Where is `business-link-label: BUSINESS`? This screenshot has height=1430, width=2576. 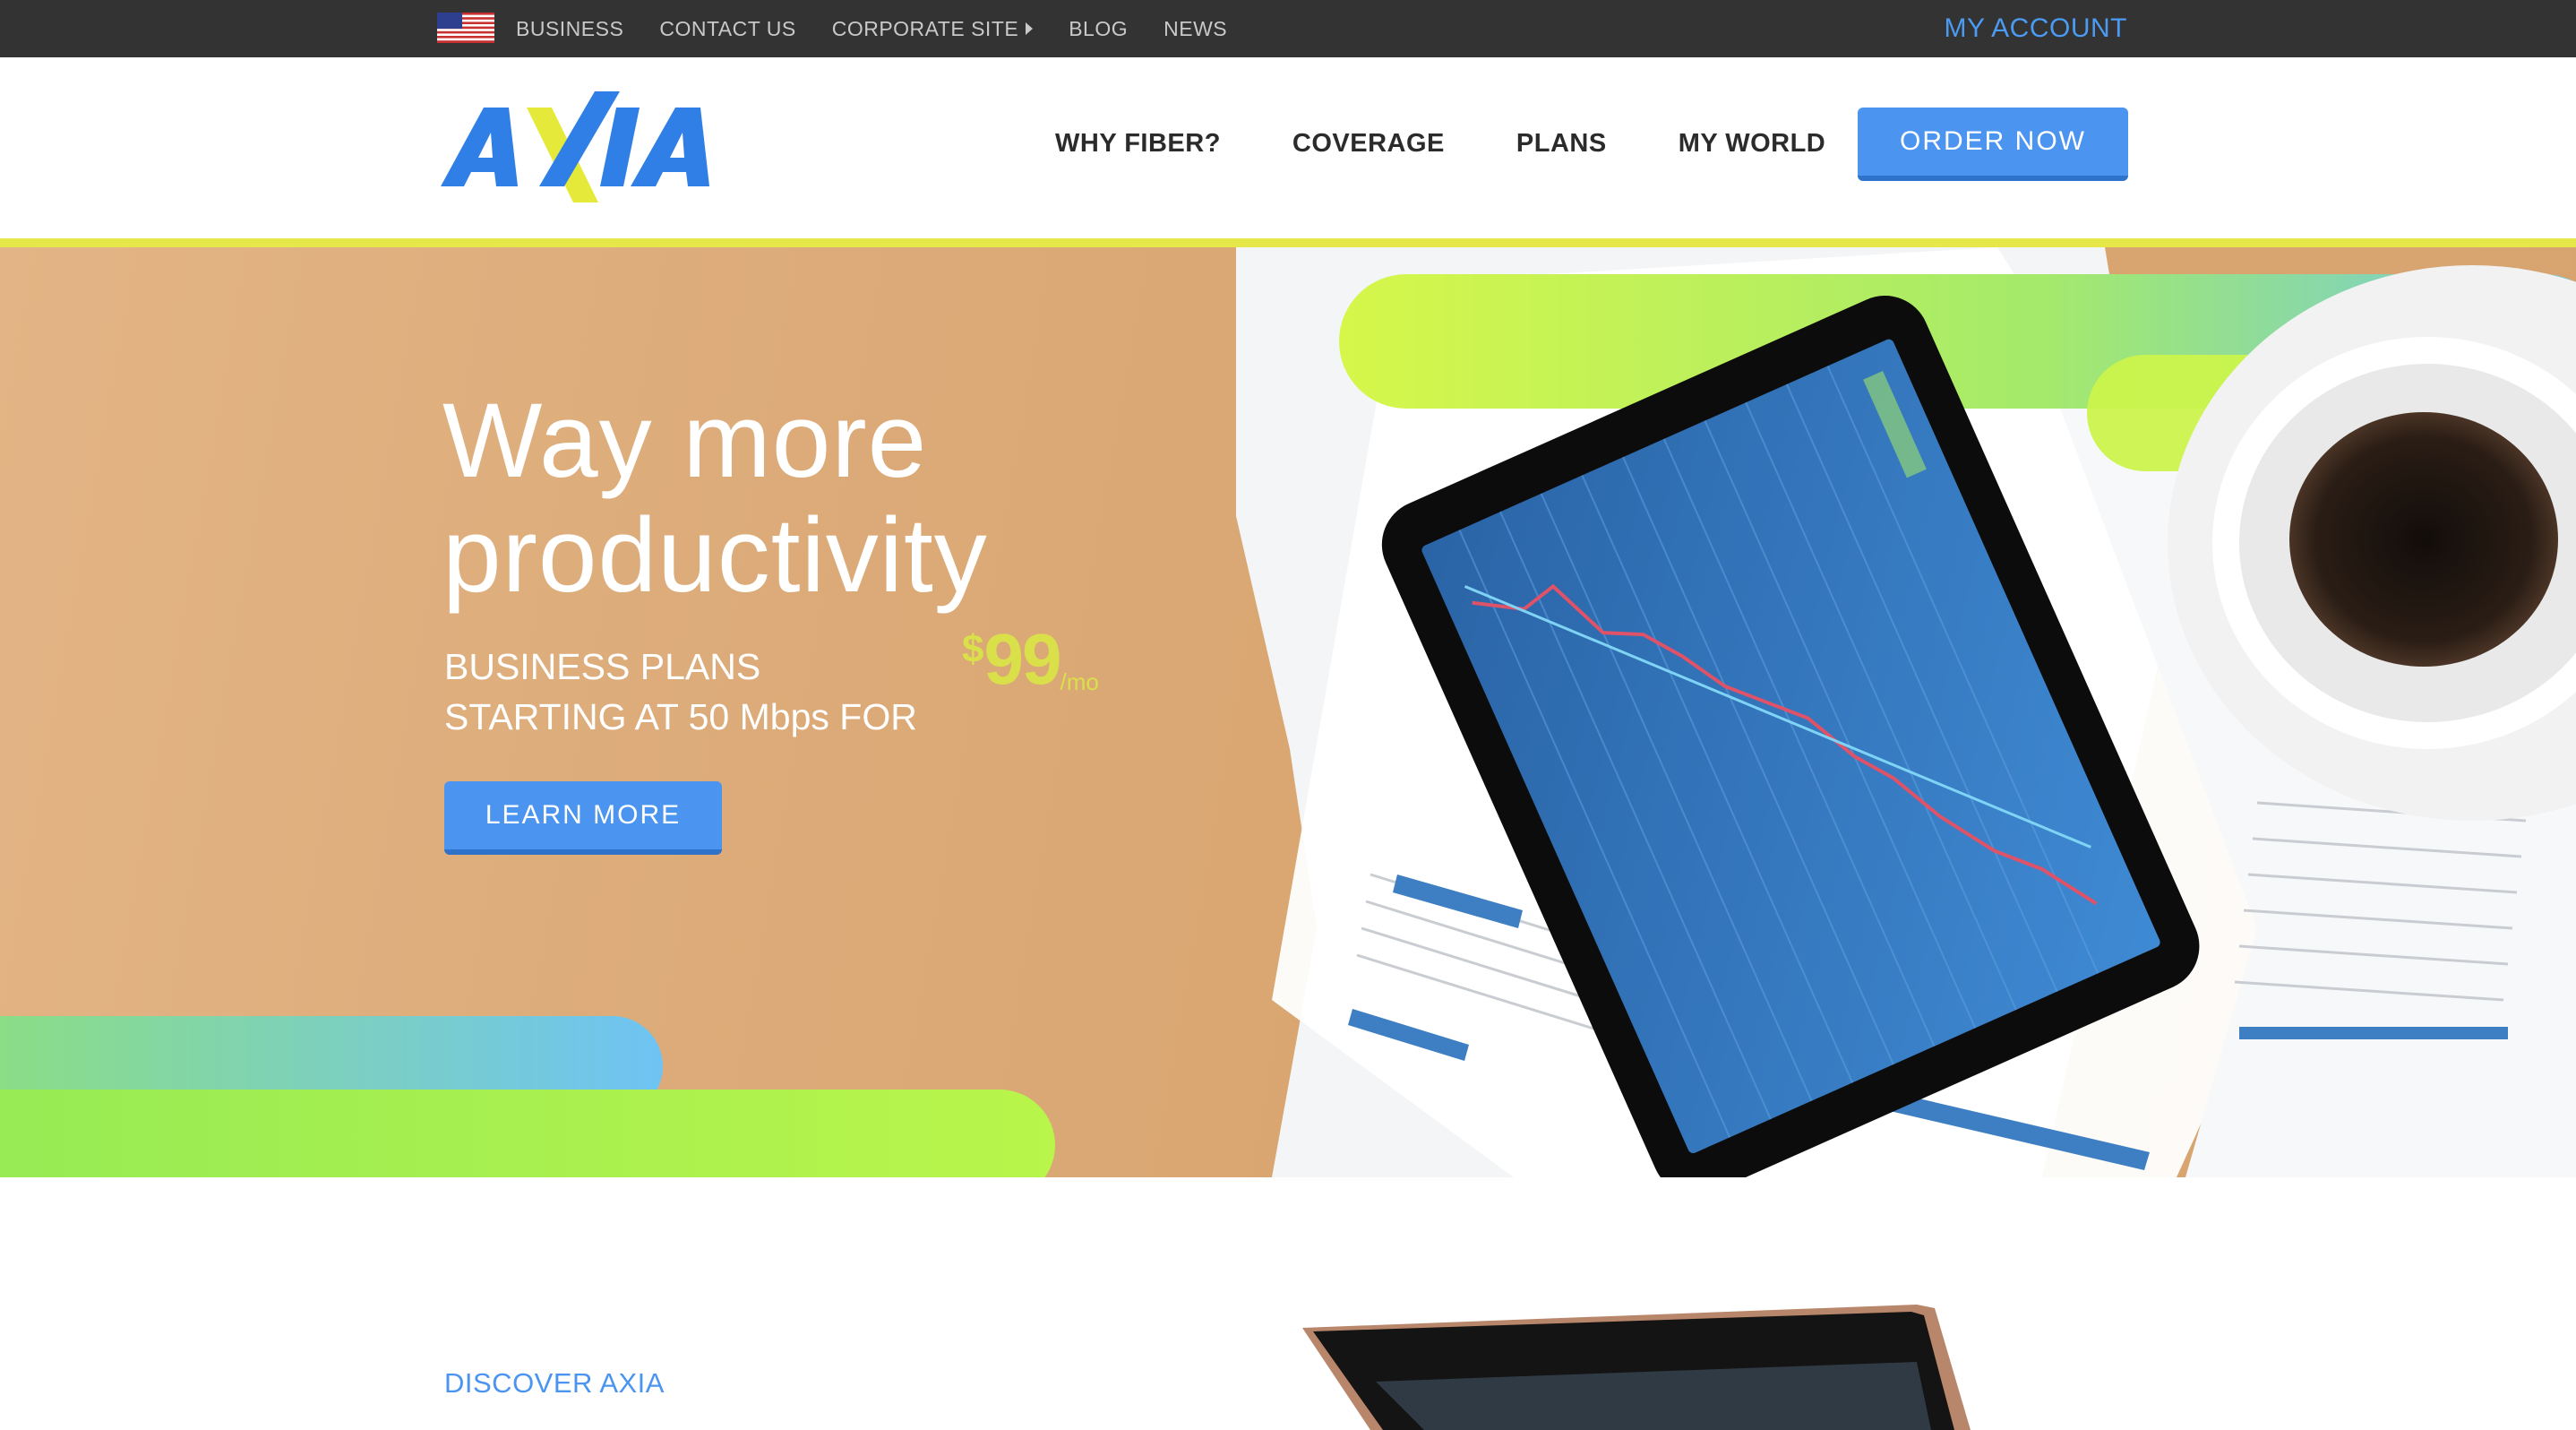
business-link-label: BUSINESS is located at coordinates (570, 28).